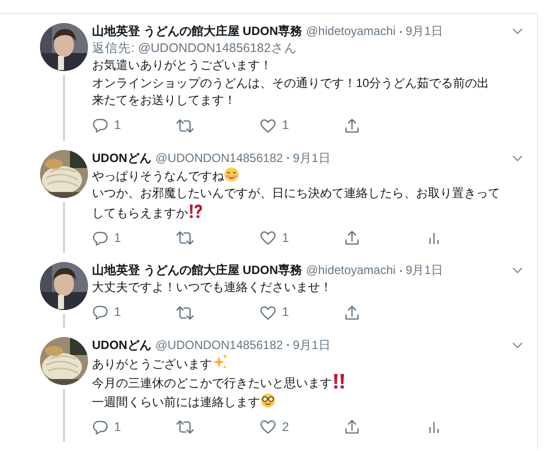  I want to click on mention-link: @UDONDON14856182, so click(204, 48).